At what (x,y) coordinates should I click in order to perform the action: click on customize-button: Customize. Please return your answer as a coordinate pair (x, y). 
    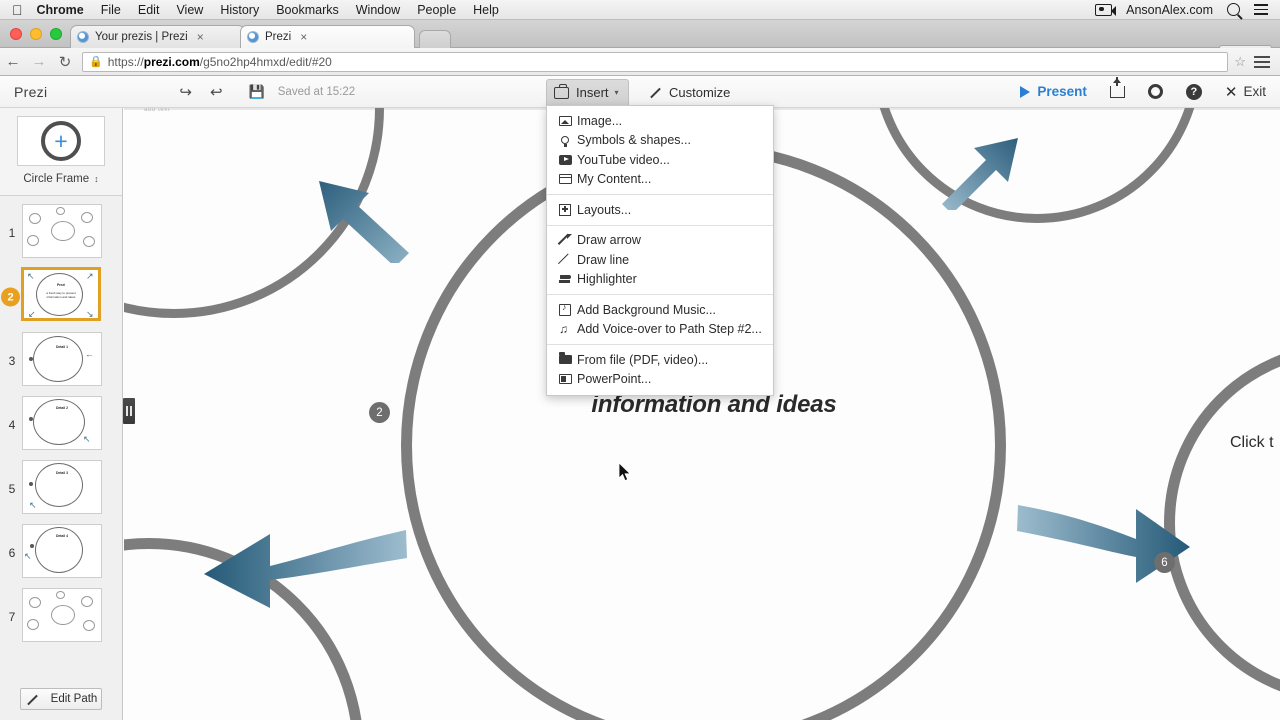
    Looking at the image, I should click on (689, 92).